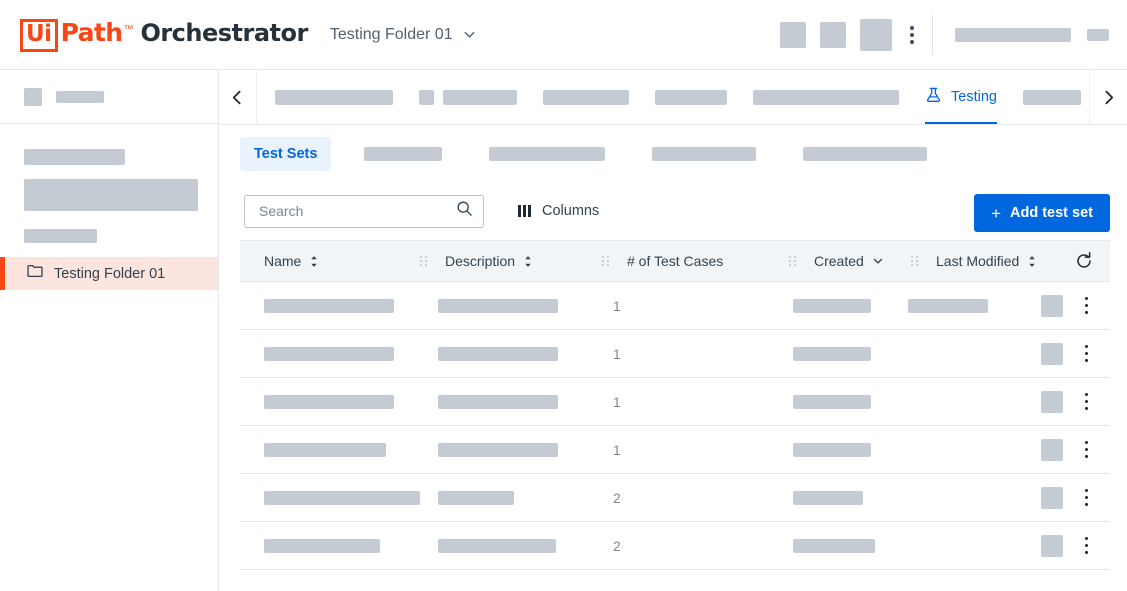  Describe the element at coordinates (514, 261) in the screenshot. I see `column-header-description: Description` at that location.